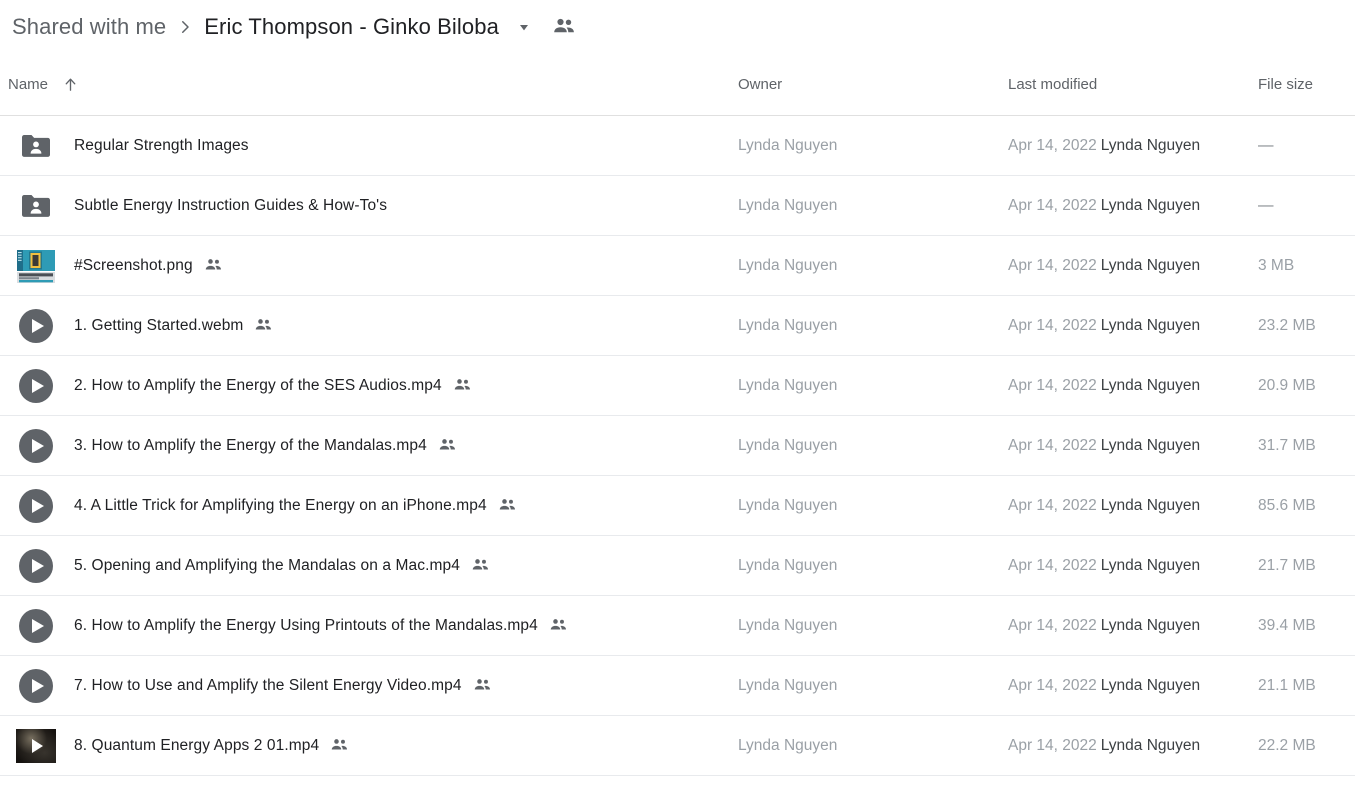  What do you see at coordinates (369, 266) in the screenshot?
I see `file-name-cell: #Screenshot.png` at bounding box center [369, 266].